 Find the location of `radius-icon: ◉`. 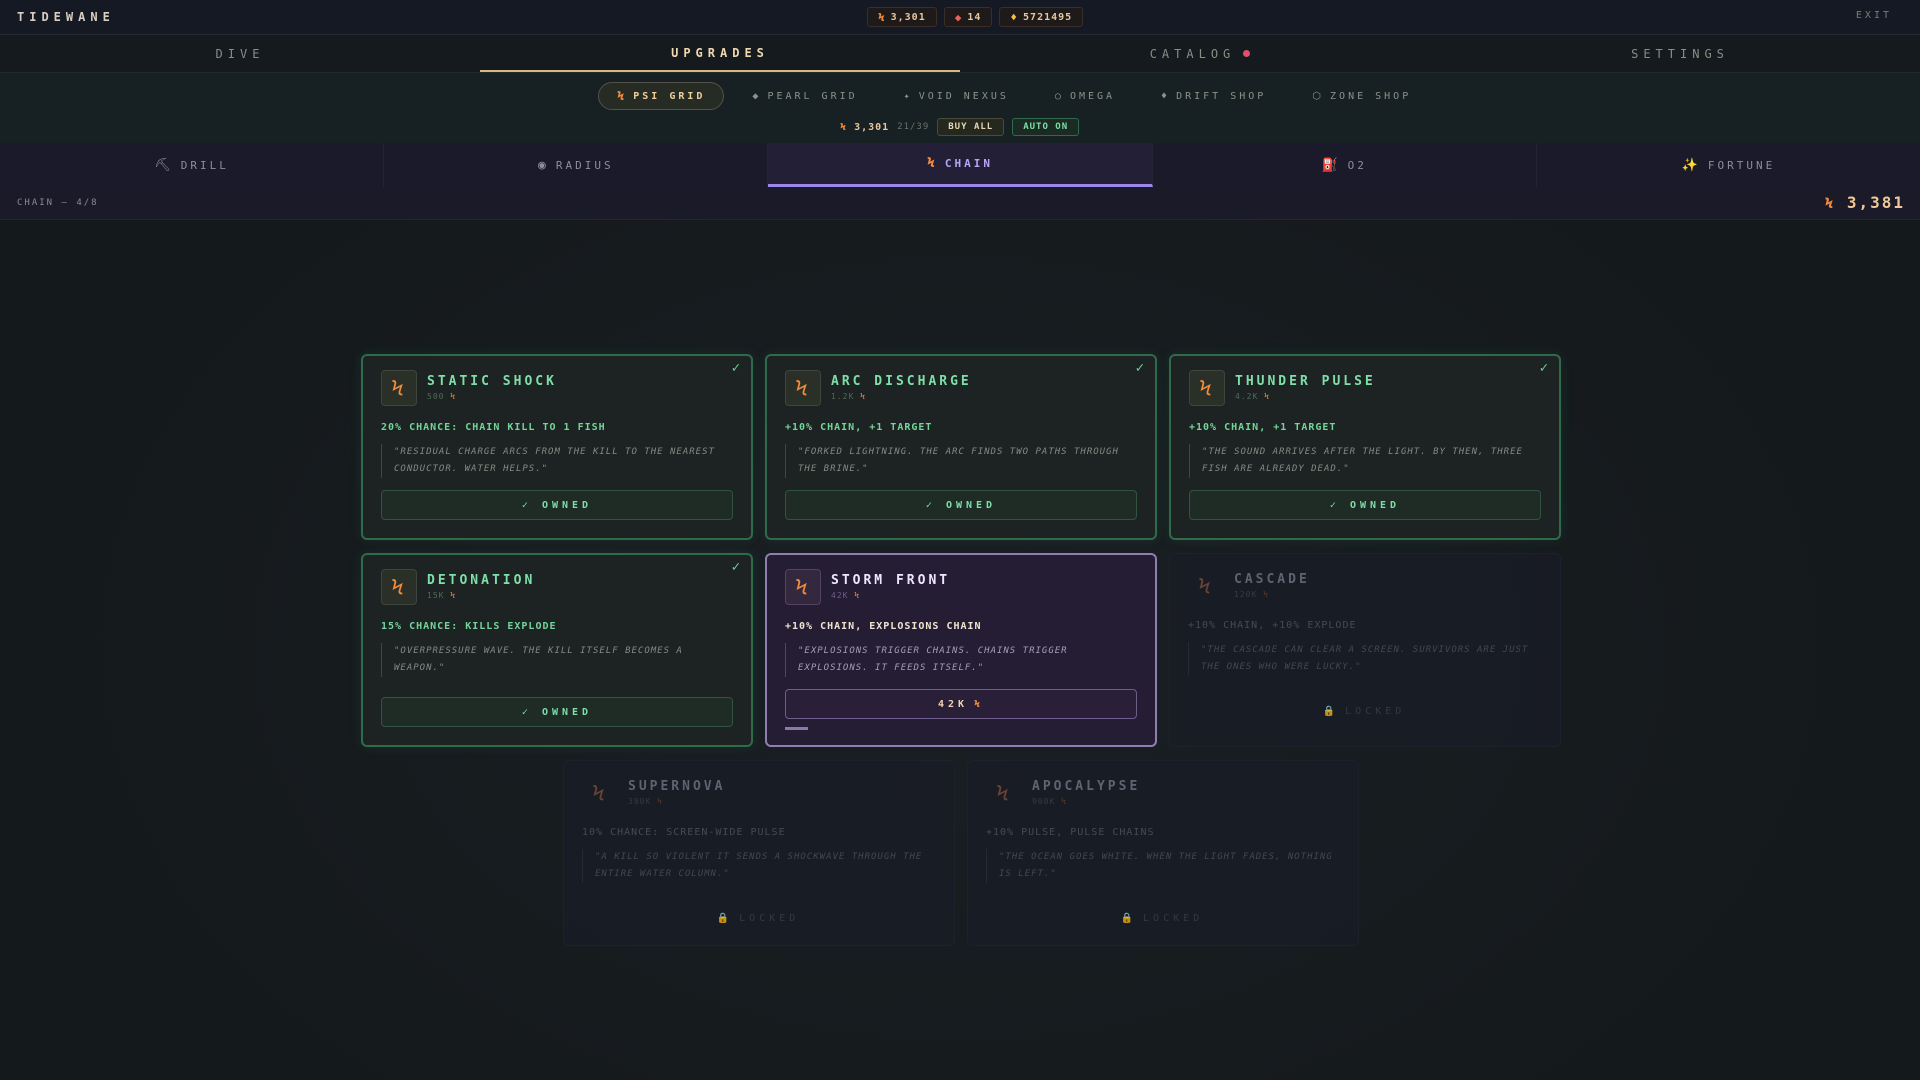

radius-icon: ◉ is located at coordinates (543, 165).